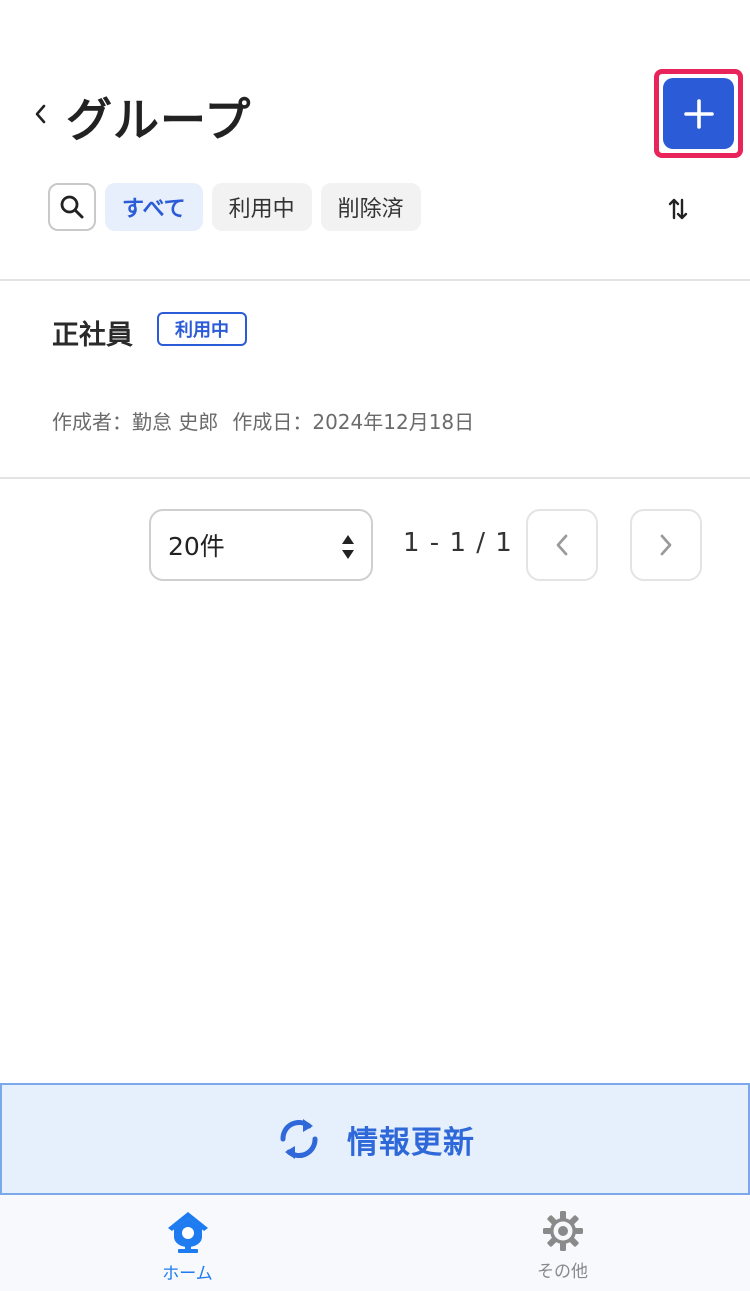 This screenshot has height=1291, width=750. I want to click on item-meta: 作成者：勤怠 史郎 作成日：2024年12月18日, so click(263, 420).